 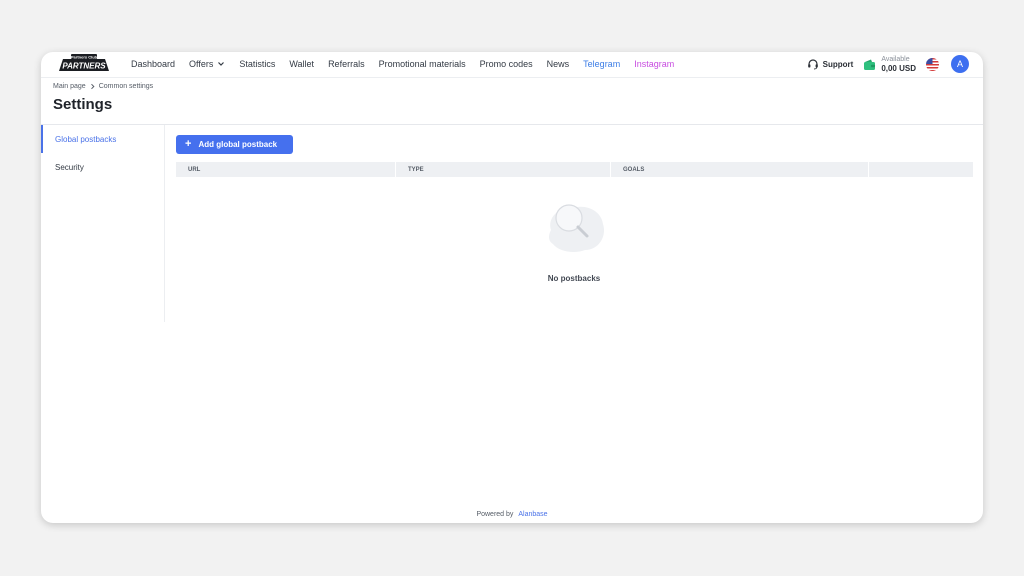 I want to click on avatar-initial: A, so click(x=959, y=64).